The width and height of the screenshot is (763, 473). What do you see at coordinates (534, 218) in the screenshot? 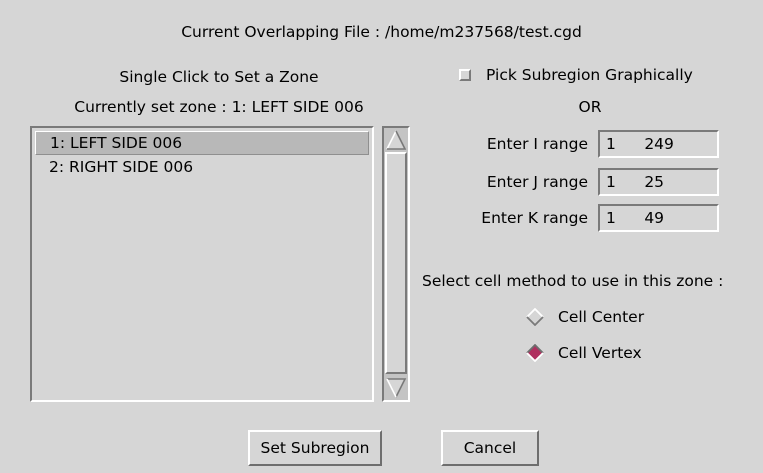
I see `k-range-label: Enter K range` at bounding box center [534, 218].